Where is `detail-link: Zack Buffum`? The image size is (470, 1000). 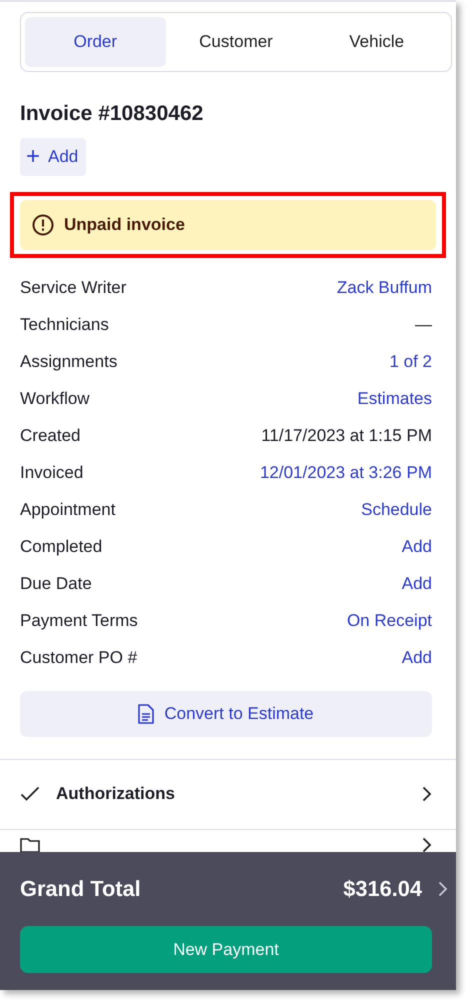
detail-link: Zack Buffum is located at coordinates (384, 288).